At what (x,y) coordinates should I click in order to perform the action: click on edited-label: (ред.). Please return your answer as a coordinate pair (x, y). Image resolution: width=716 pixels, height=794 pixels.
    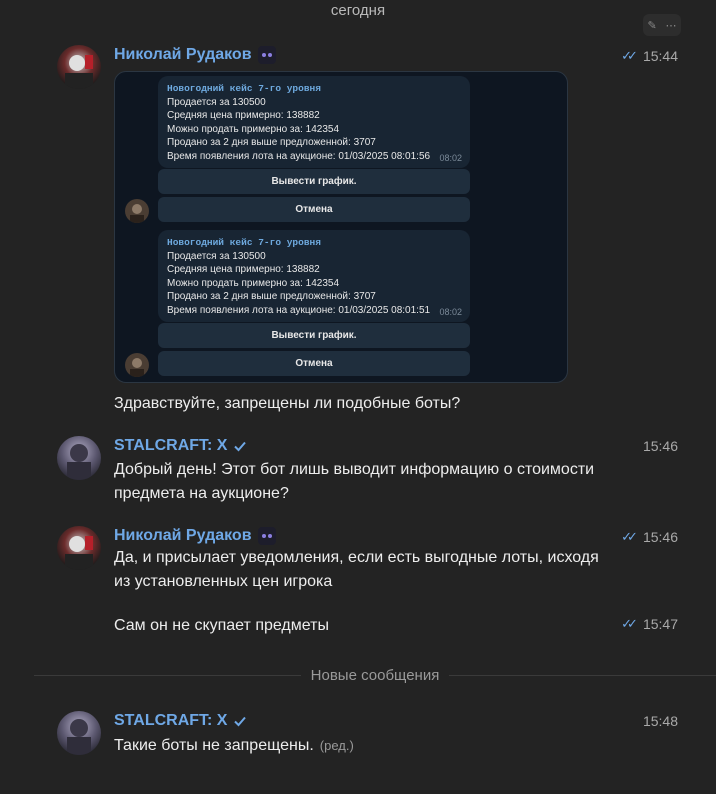
    Looking at the image, I should click on (336, 745).